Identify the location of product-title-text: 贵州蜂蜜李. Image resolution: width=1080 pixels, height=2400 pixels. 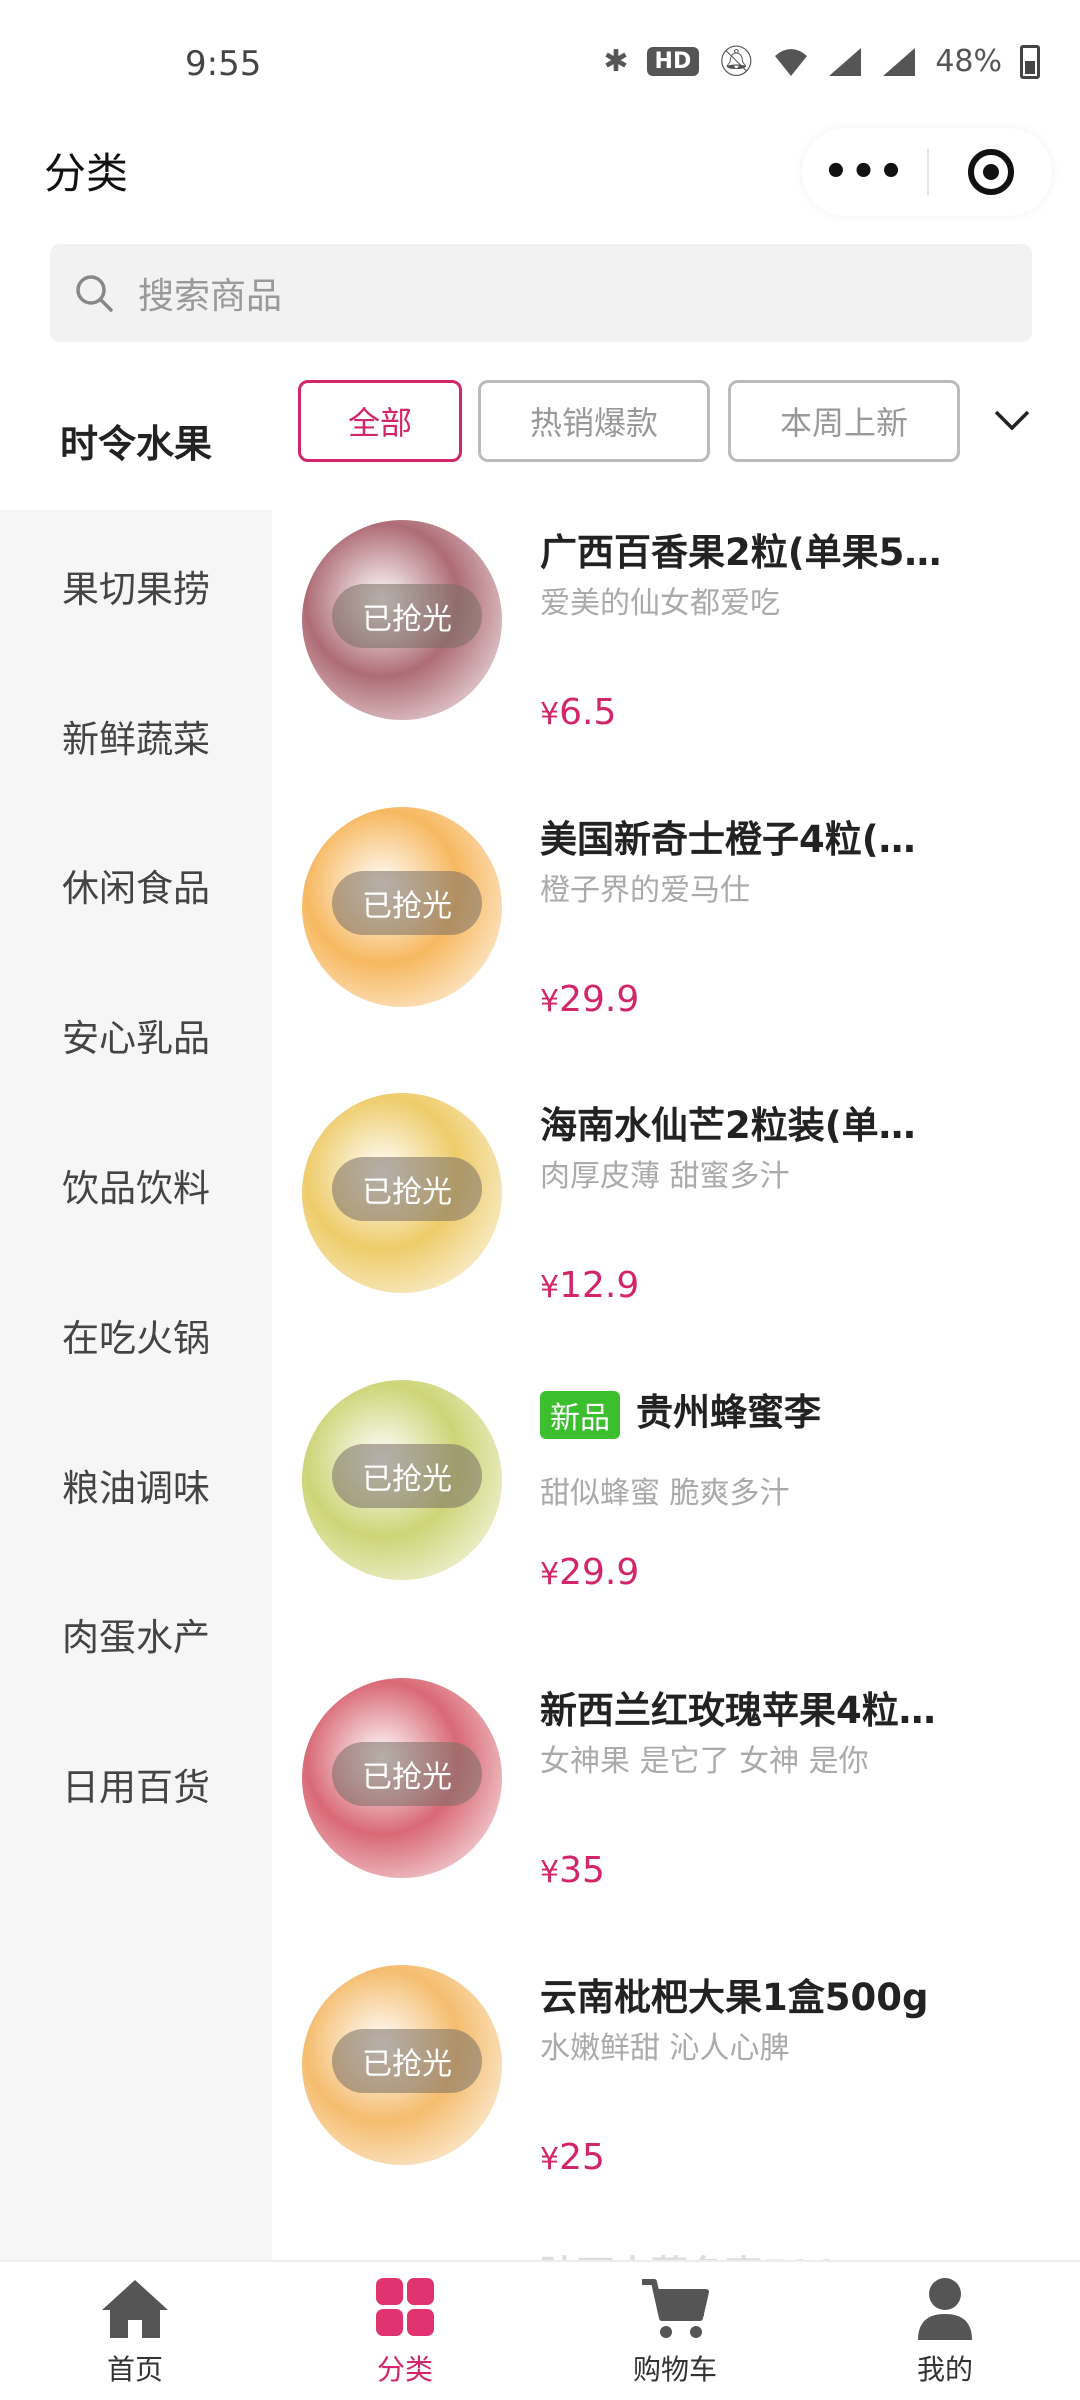
(728, 1412).